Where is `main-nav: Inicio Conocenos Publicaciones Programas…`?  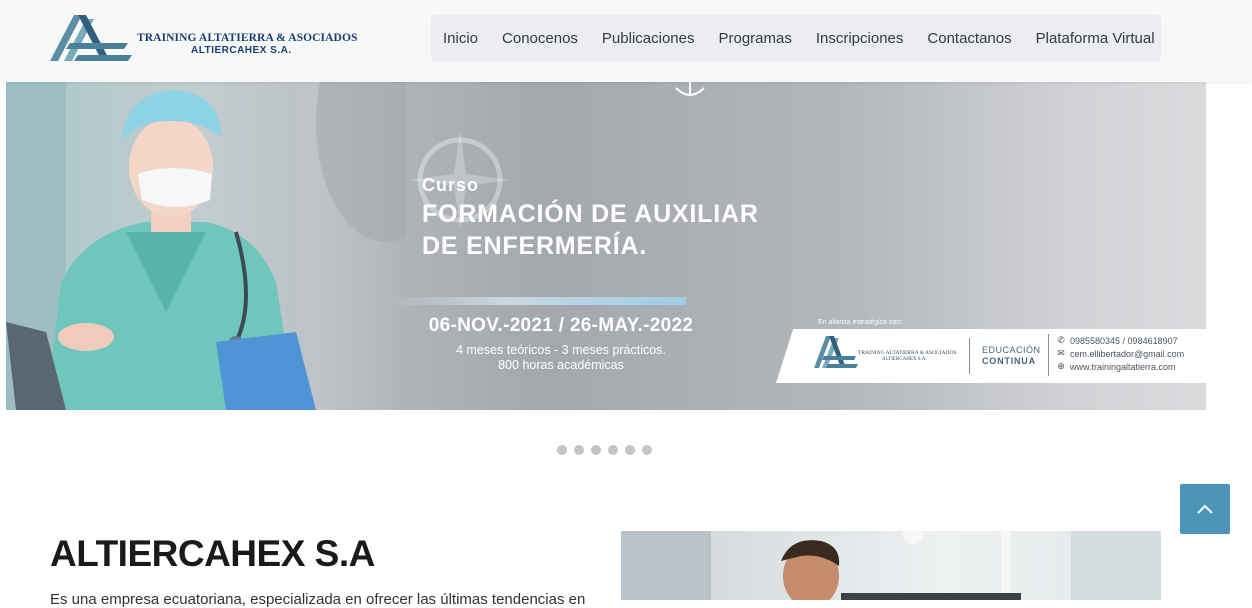 main-nav: Inicio Conocenos Publicaciones Programas… is located at coordinates (796, 38).